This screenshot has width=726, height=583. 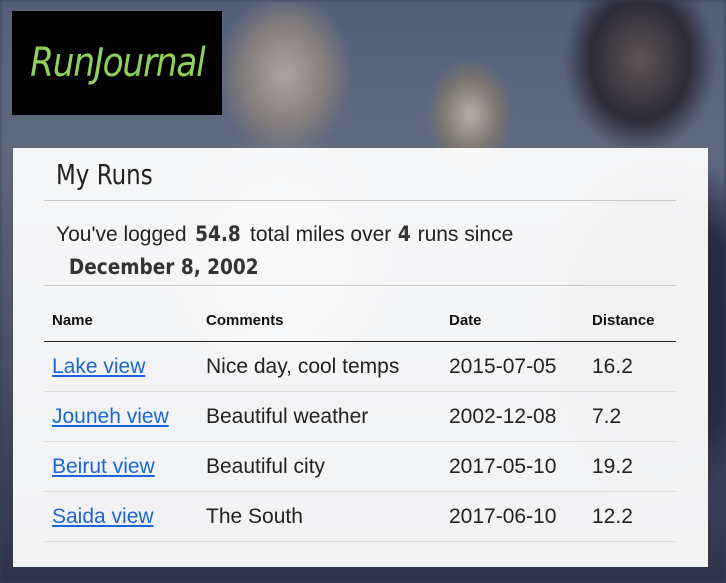 What do you see at coordinates (121, 320) in the screenshot?
I see `column-header-name: Name` at bounding box center [121, 320].